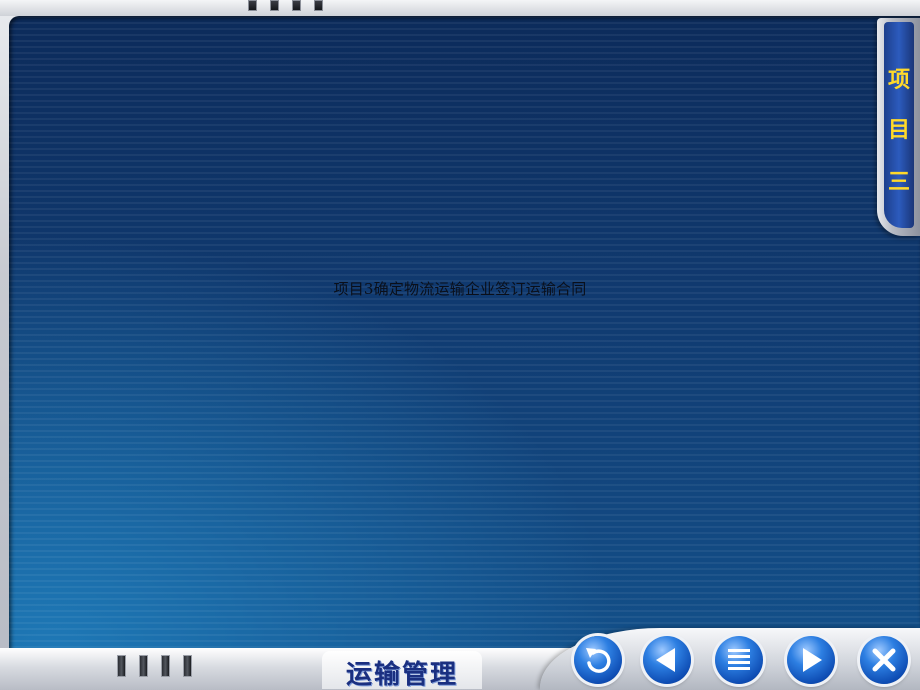  I want to click on course-title: 运输管理, so click(401, 675).